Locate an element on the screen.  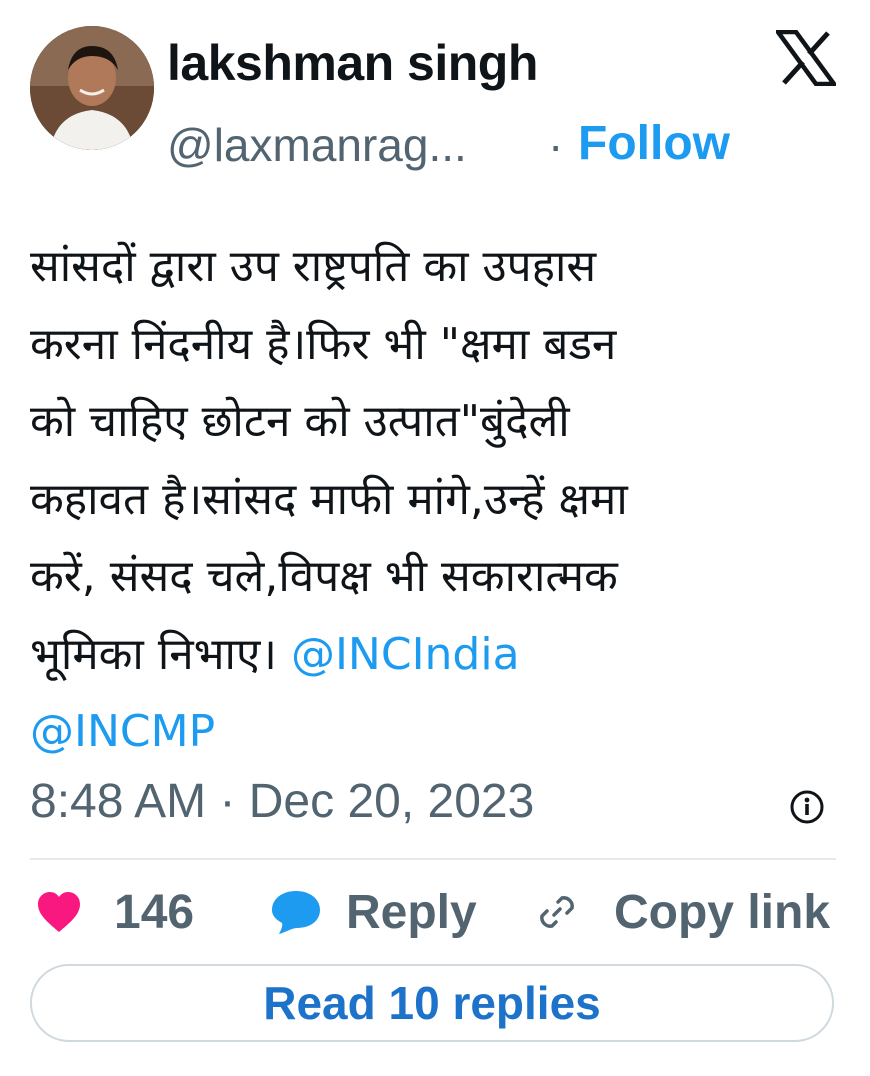
avatar-image is located at coordinates (92, 88).